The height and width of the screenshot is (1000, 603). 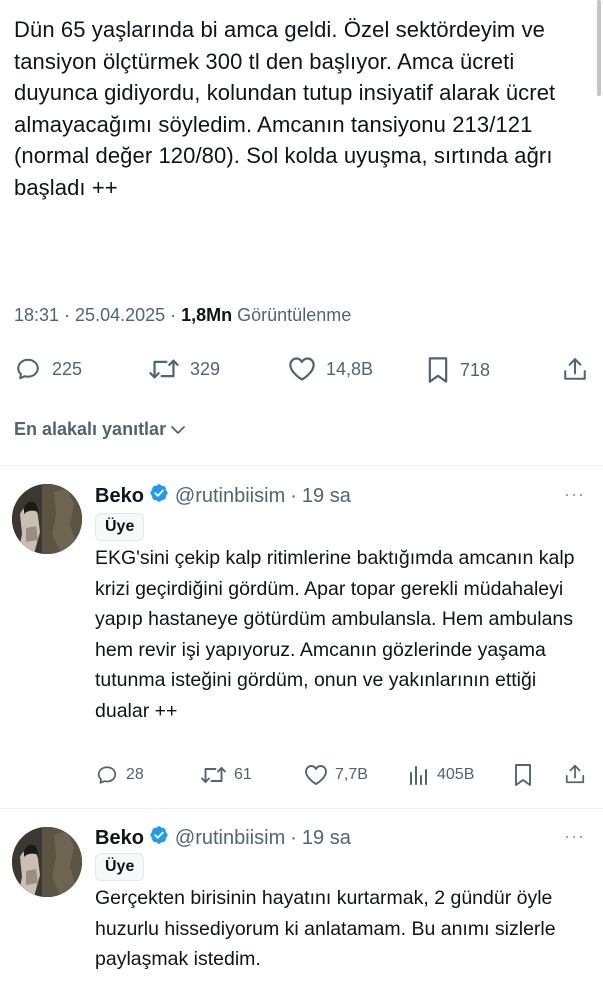 I want to click on tweet-meta: 18:31 · 25.04.2025 · 1,8Mn Görüntülenme, so click(x=182, y=315).